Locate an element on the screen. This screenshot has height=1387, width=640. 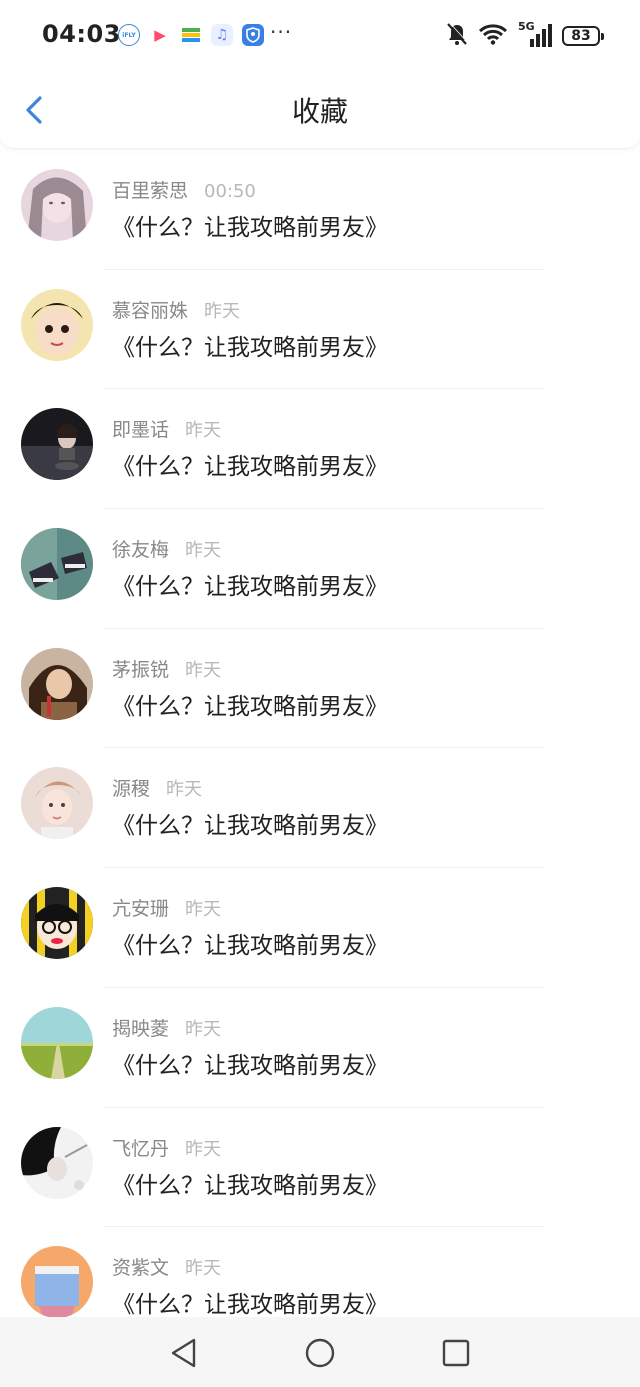
nav-recents-button is located at coordinates (456, 1353).